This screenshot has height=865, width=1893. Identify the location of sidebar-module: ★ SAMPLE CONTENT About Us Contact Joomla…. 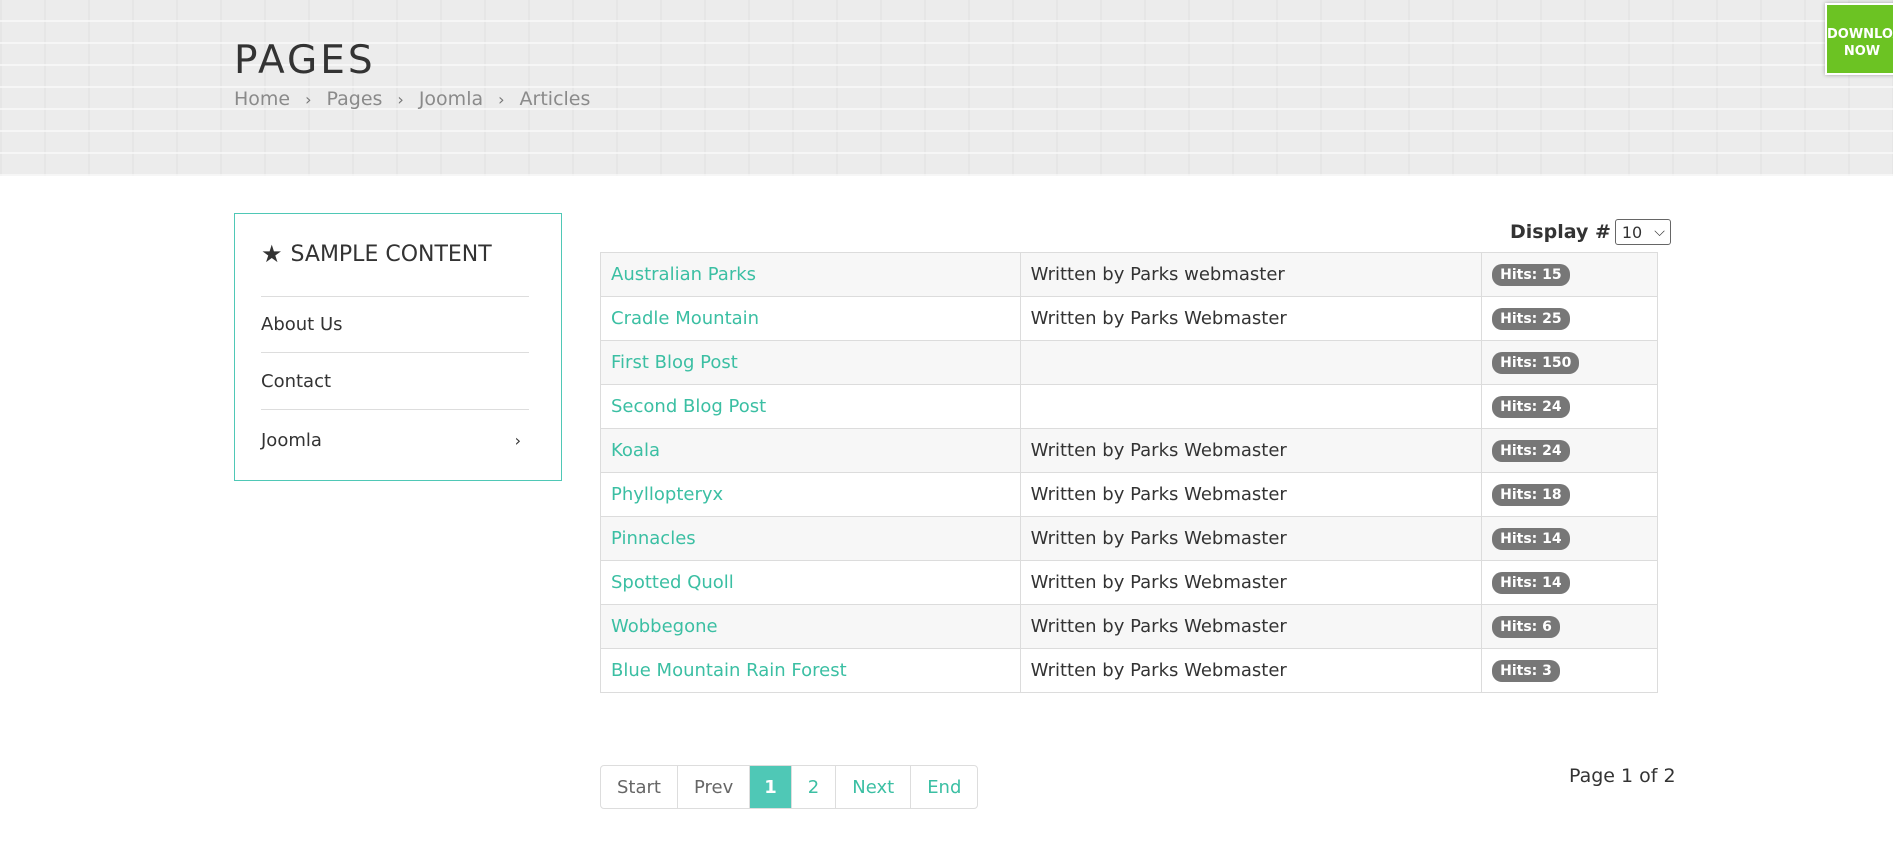
(398, 347).